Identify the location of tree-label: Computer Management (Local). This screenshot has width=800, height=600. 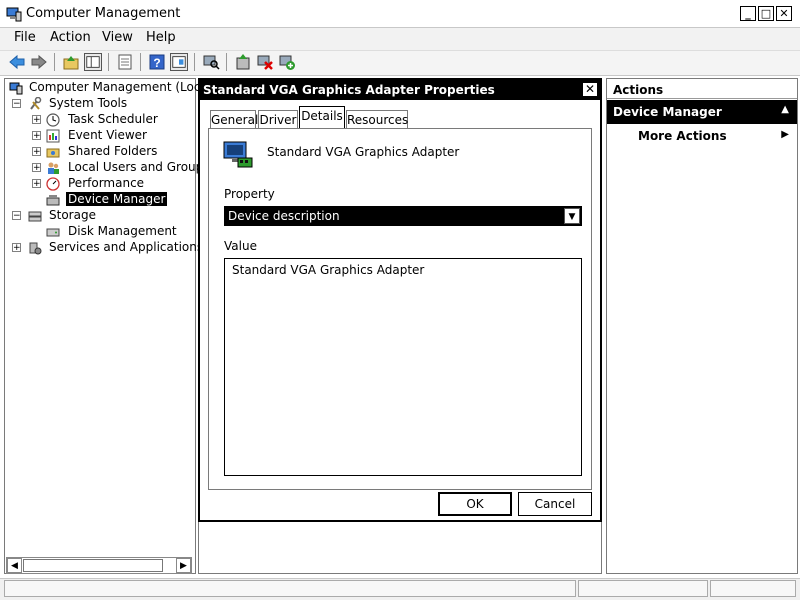
(122, 87).